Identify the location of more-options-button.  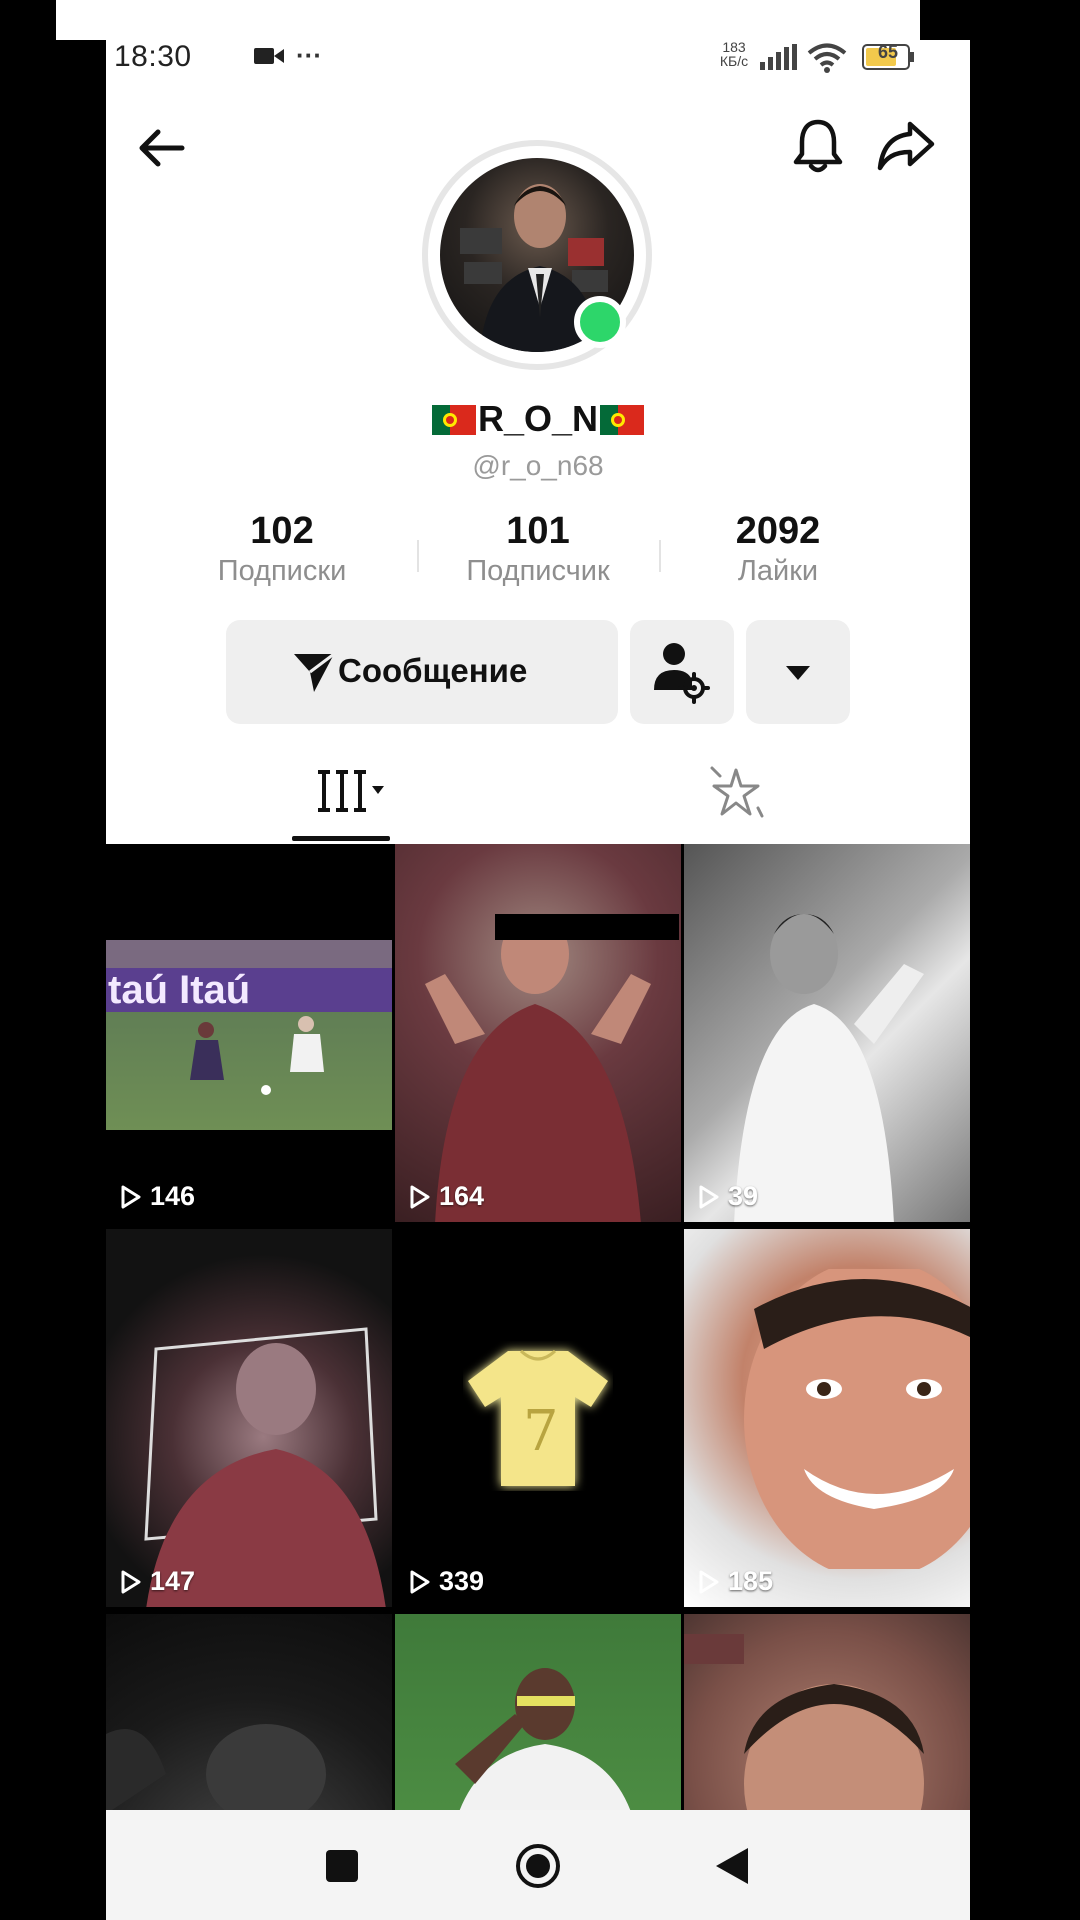
(798, 672).